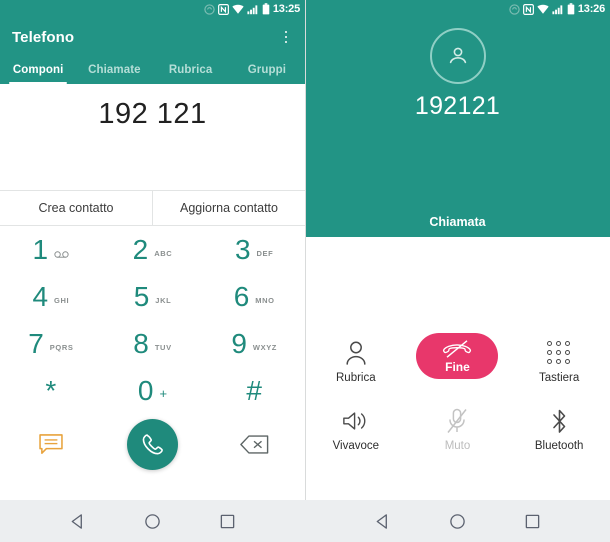 This screenshot has width=610, height=542. Describe the element at coordinates (141, 343) in the screenshot. I see `dial-key-8-digit: 8` at that location.